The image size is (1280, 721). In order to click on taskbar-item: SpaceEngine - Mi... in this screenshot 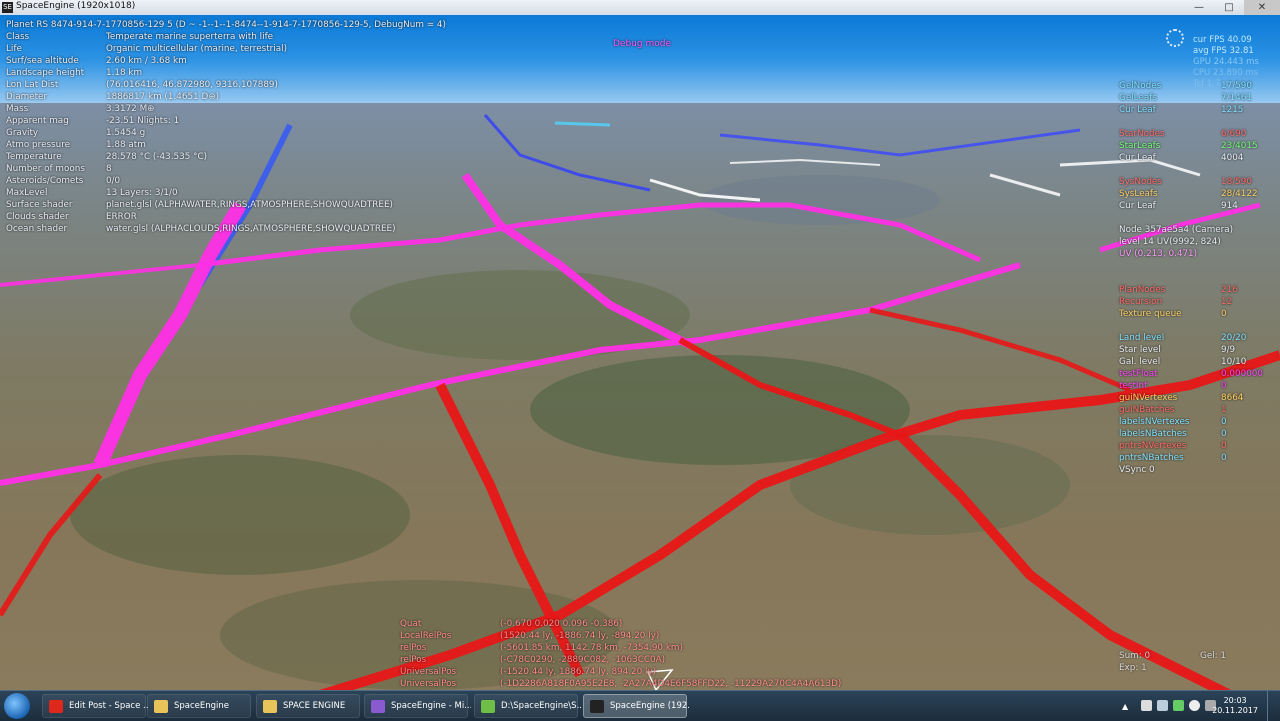, I will do `click(417, 706)`.